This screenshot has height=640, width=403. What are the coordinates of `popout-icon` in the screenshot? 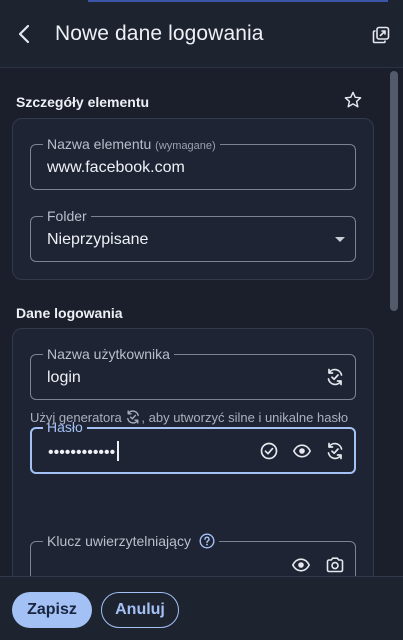 It's located at (381, 35).